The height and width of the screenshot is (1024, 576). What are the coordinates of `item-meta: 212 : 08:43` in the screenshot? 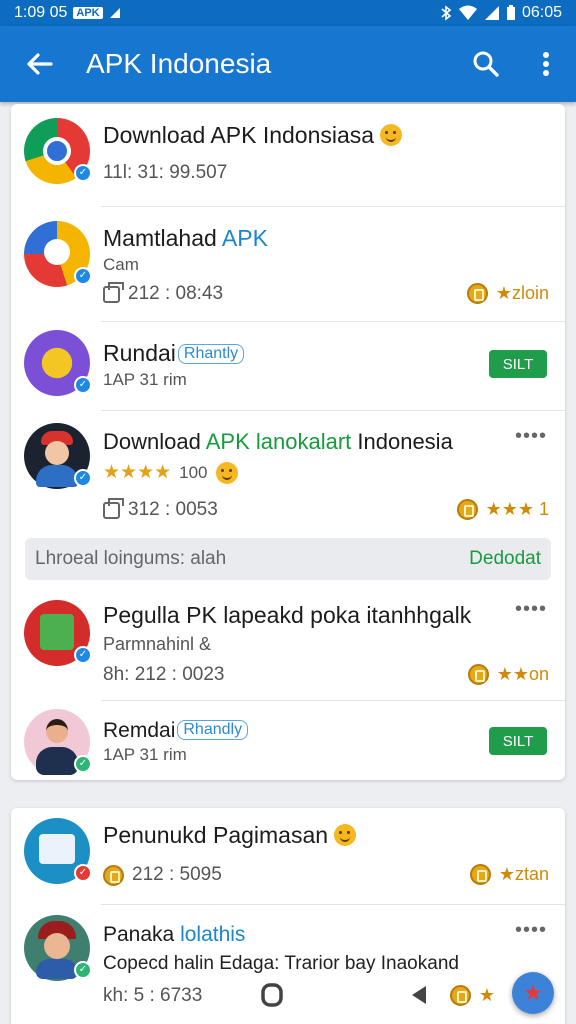 It's located at (163, 293).